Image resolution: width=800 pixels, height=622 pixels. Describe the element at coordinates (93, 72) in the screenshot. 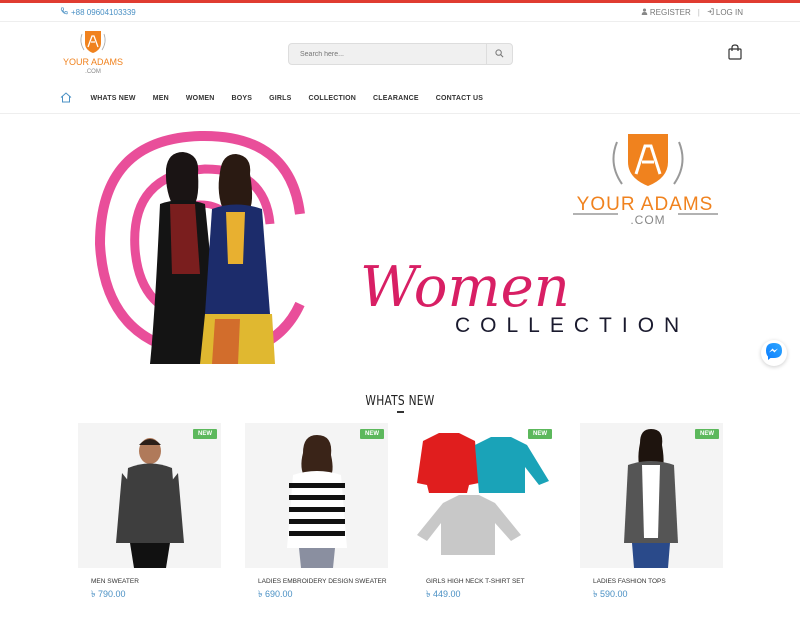

I see `logo-subtext: .COM` at that location.